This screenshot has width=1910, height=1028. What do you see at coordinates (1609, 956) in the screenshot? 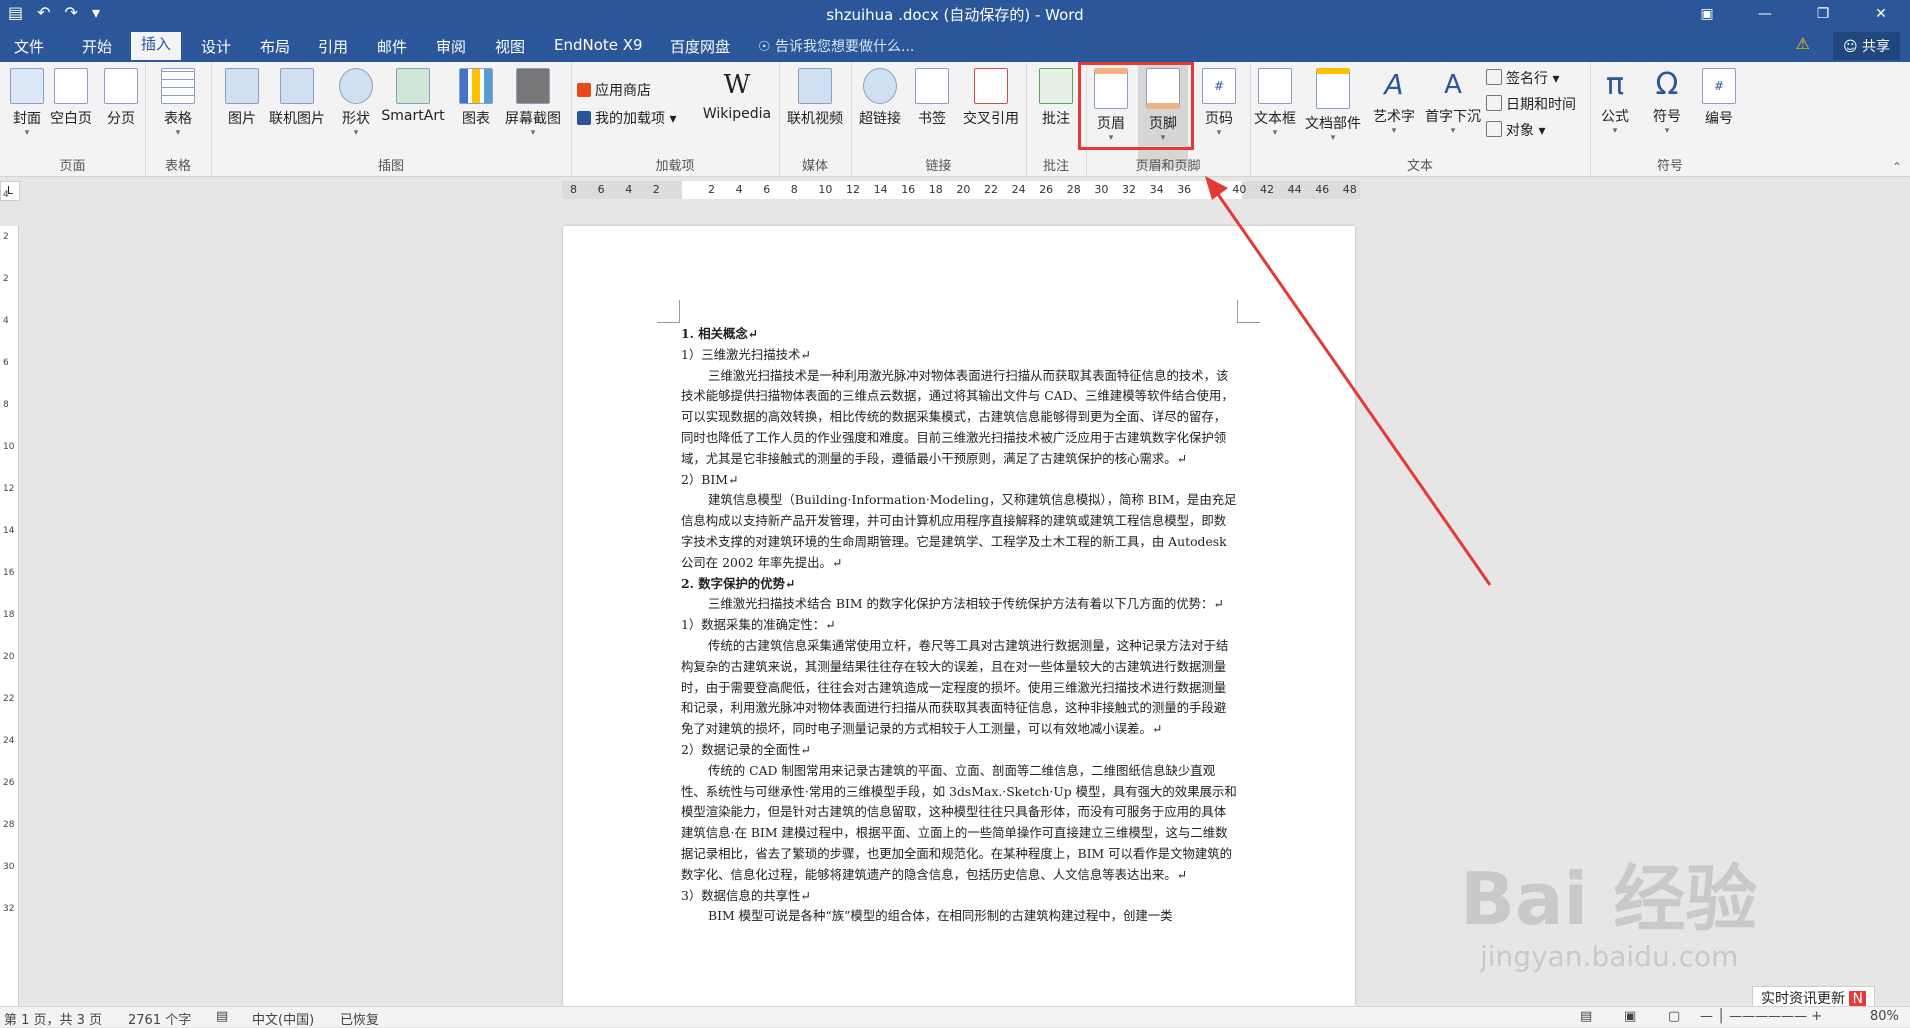
I see `watermark-url: jingyan.baidu.com` at bounding box center [1609, 956].